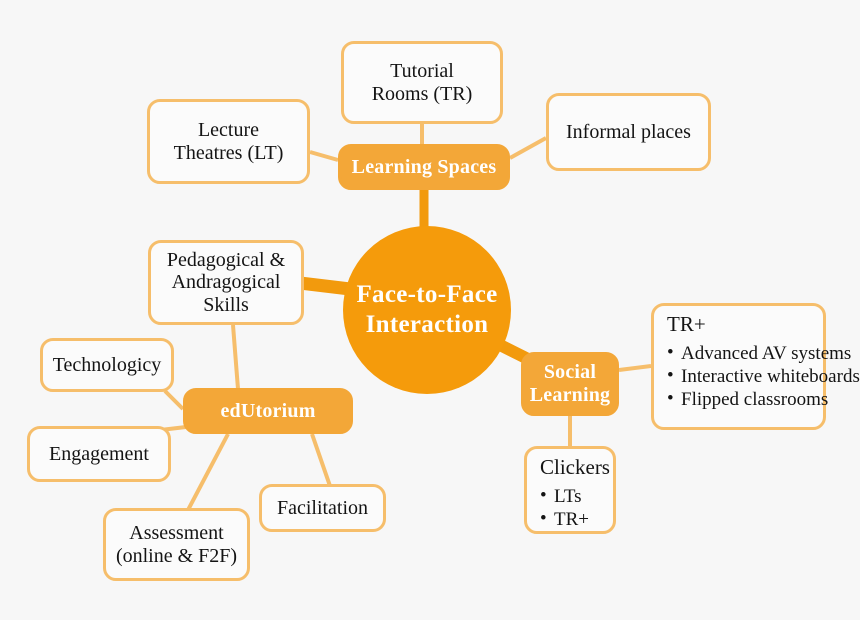 This screenshot has height=620, width=860. I want to click on assessment-line1: Assessment, so click(176, 533).